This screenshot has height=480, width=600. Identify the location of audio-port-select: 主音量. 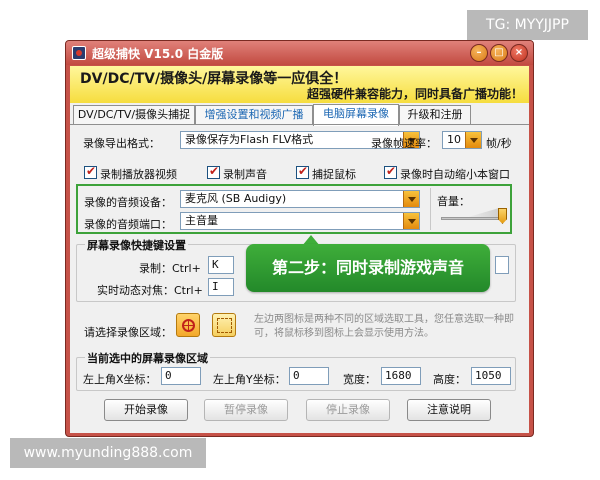
(300, 221).